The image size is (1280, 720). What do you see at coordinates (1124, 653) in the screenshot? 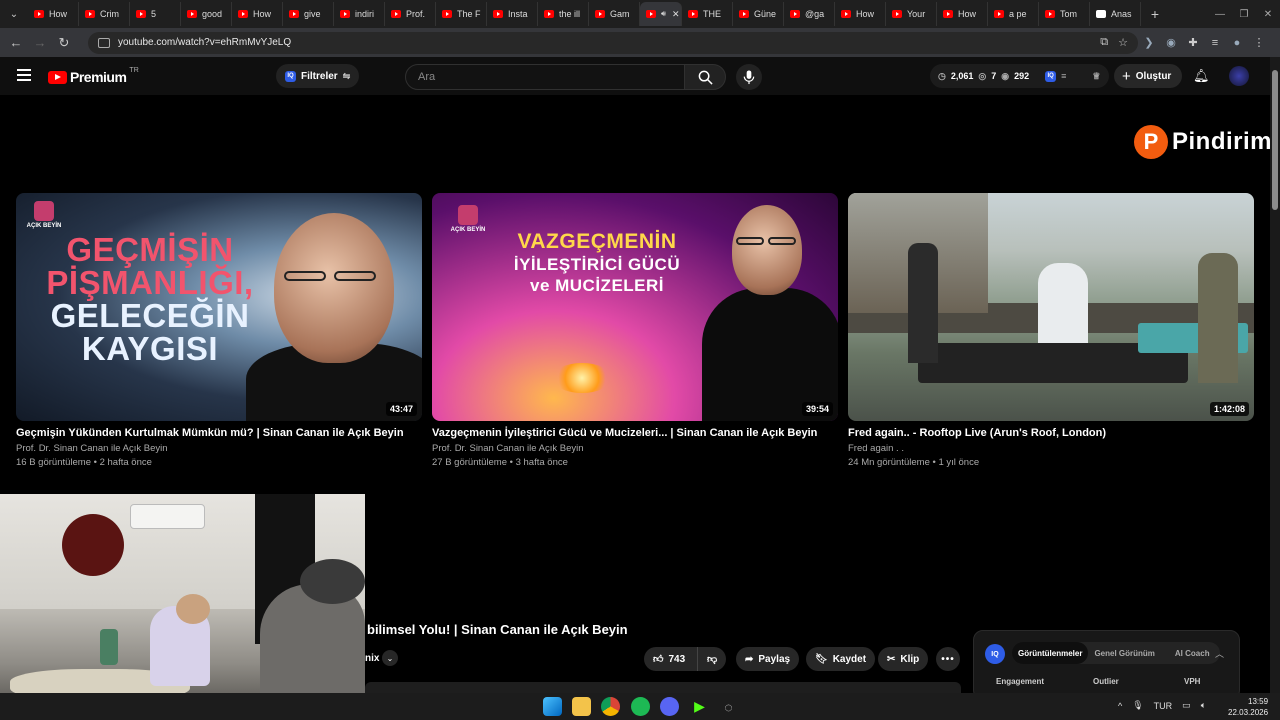
I see `tab-overview: Genel Görünüm` at bounding box center [1124, 653].